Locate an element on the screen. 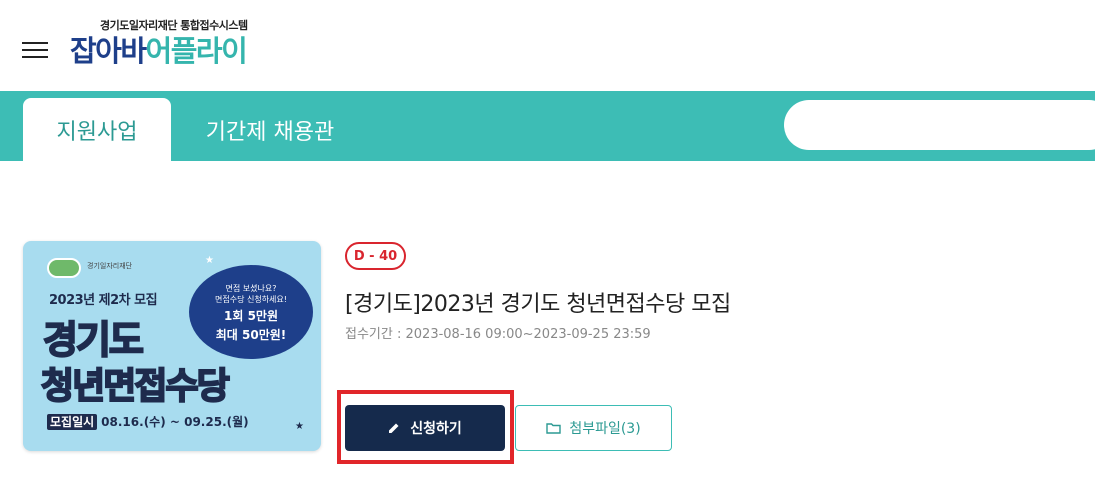  bubble-line-4: 최대 50만원! is located at coordinates (251, 335).